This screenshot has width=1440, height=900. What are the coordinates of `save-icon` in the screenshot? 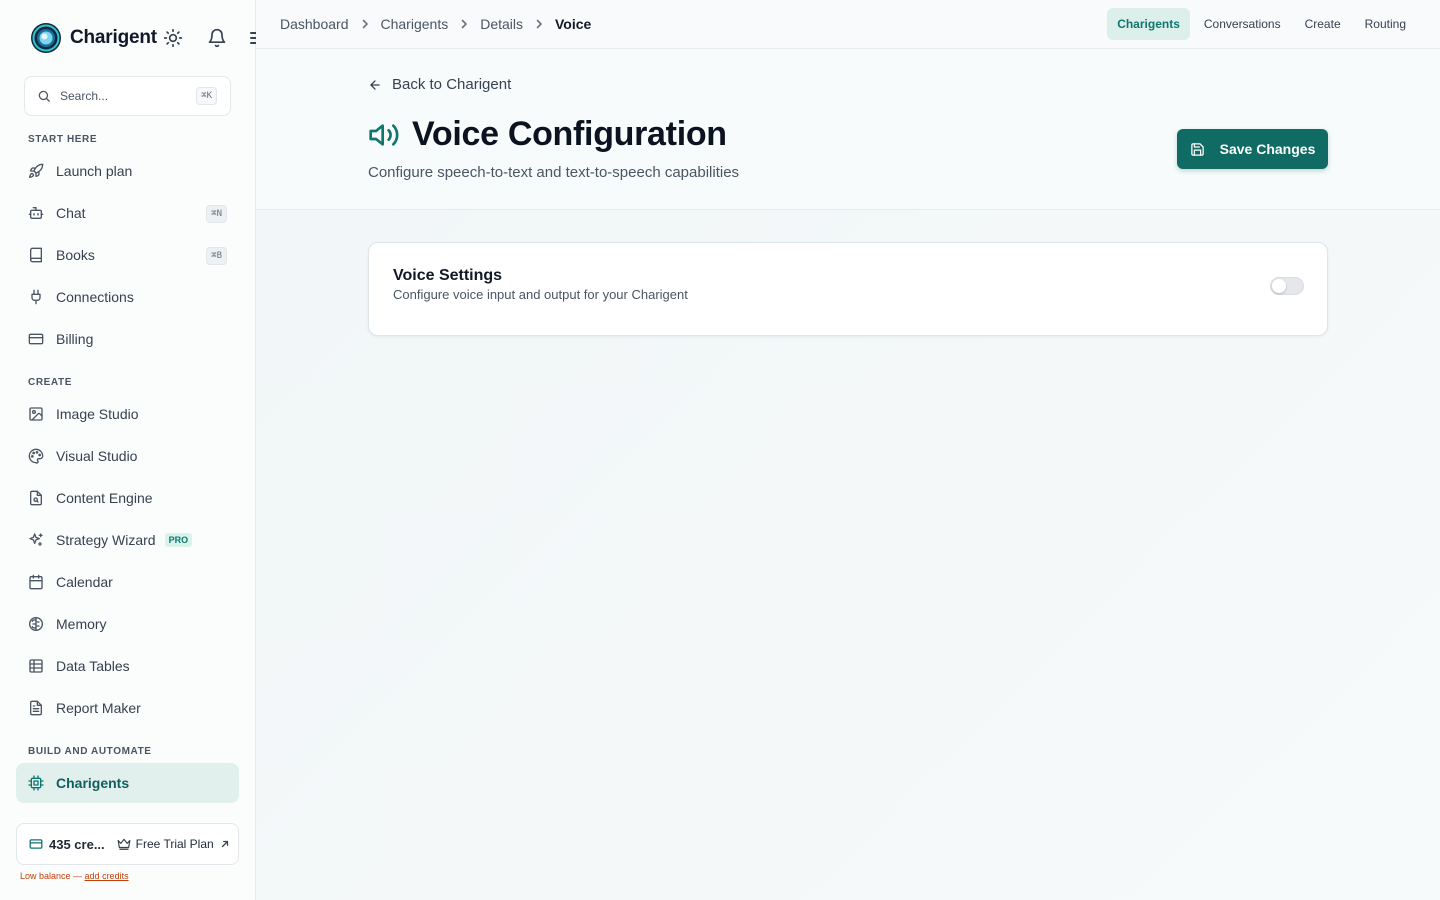 It's located at (1197, 149).